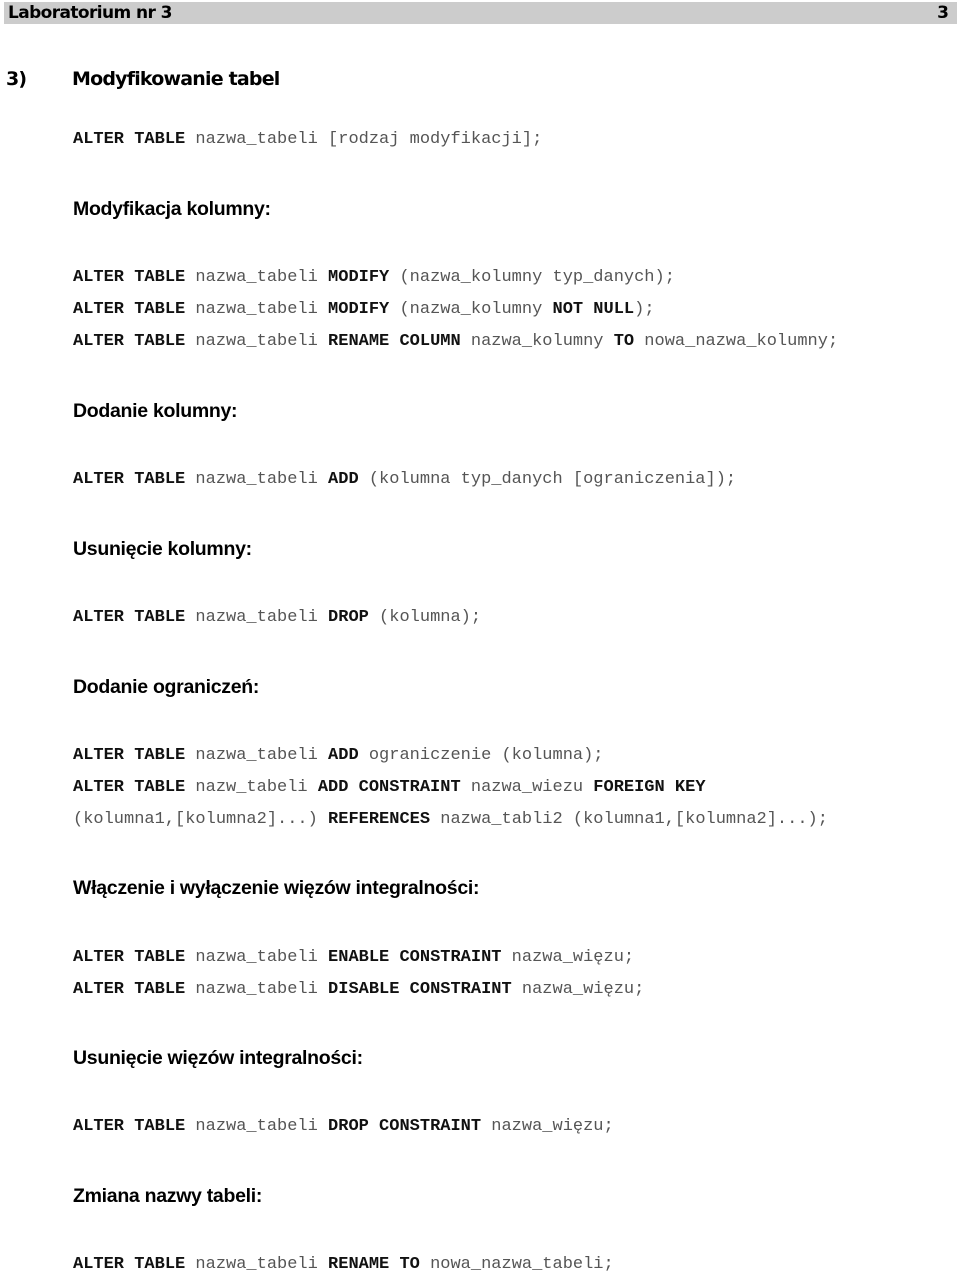 This screenshot has width=960, height=1286. What do you see at coordinates (16, 79) in the screenshot?
I see `section-number: 3)` at bounding box center [16, 79].